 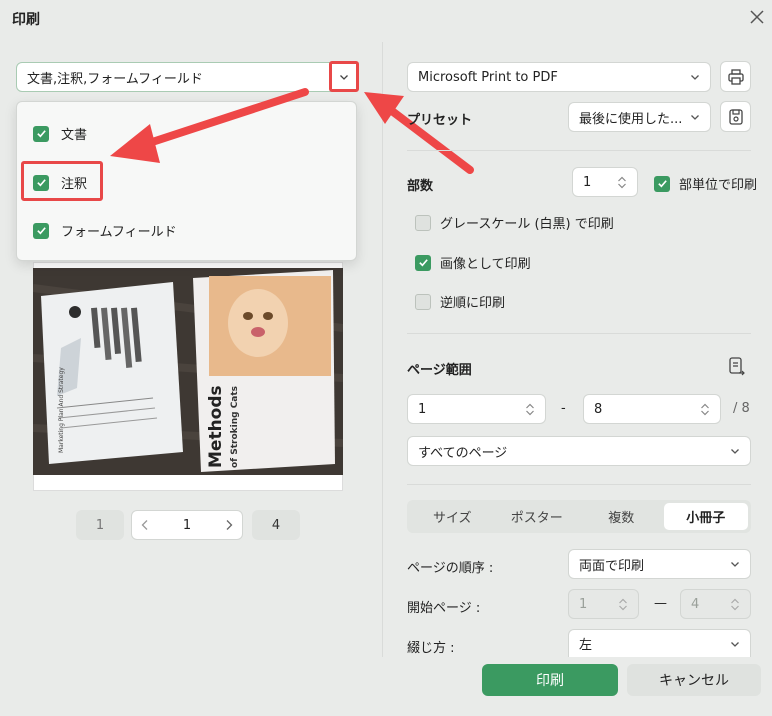 What do you see at coordinates (439, 370) in the screenshot?
I see `page-range-label: ページ範囲` at bounding box center [439, 370].